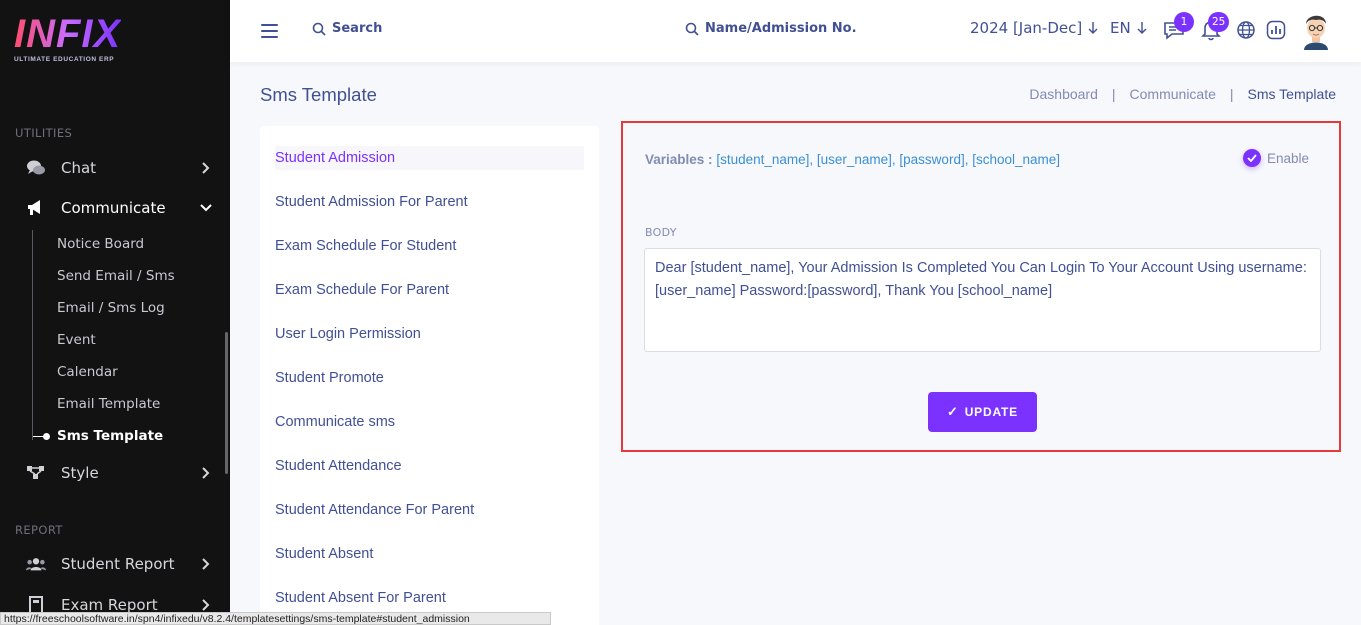 The height and width of the screenshot is (625, 1361). I want to click on template-item-student-absent-parent: Student Absent For Parent, so click(429, 598).